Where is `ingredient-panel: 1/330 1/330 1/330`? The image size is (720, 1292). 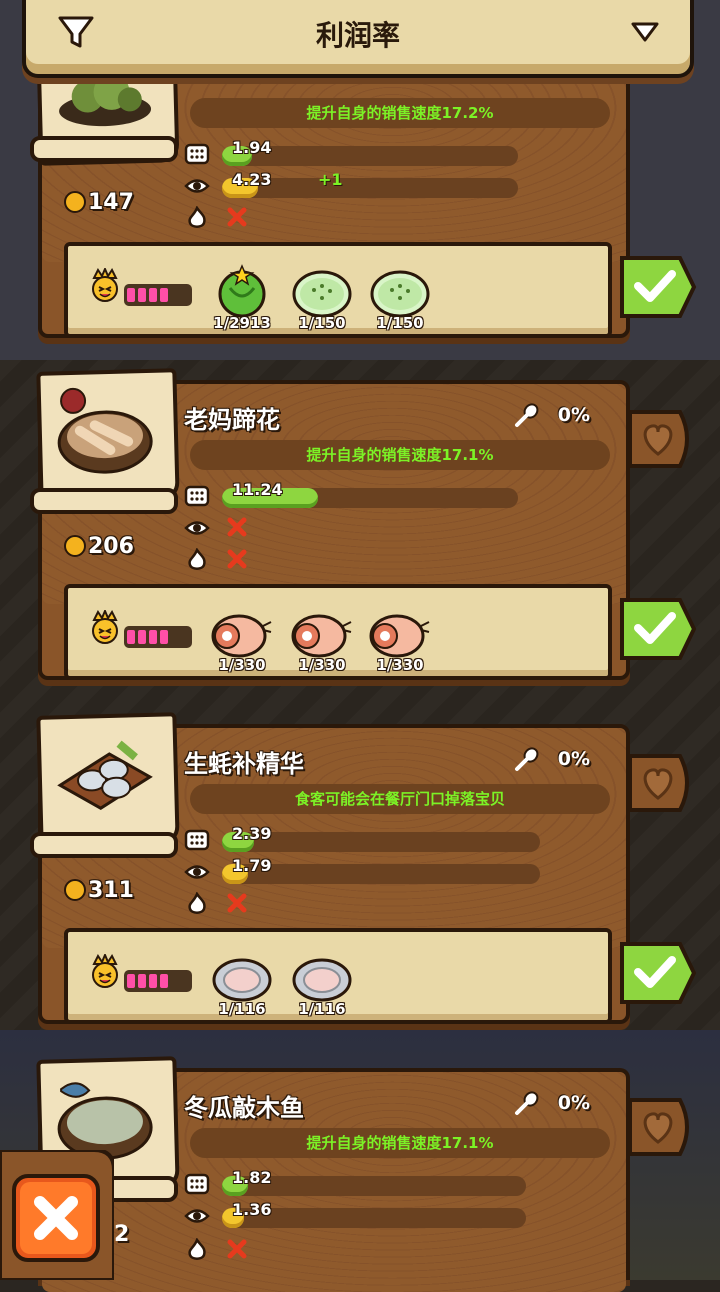 ingredient-panel: 1/330 1/330 1/330 is located at coordinates (338, 632).